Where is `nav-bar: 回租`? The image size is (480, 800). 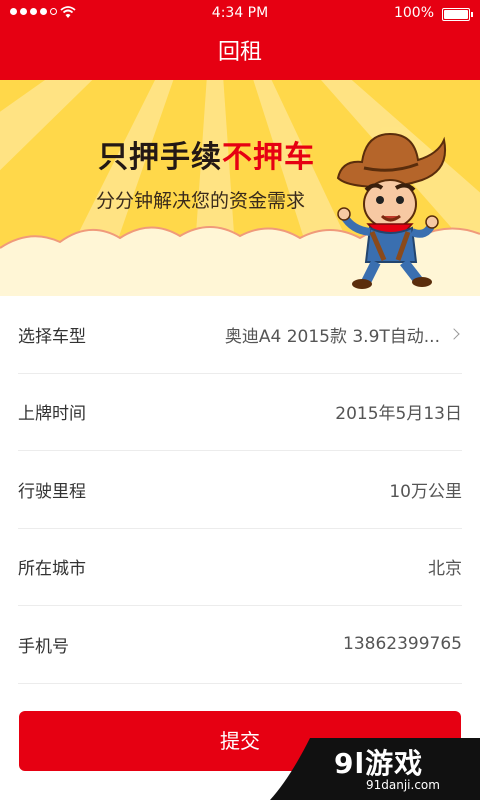 nav-bar: 回租 is located at coordinates (240, 54).